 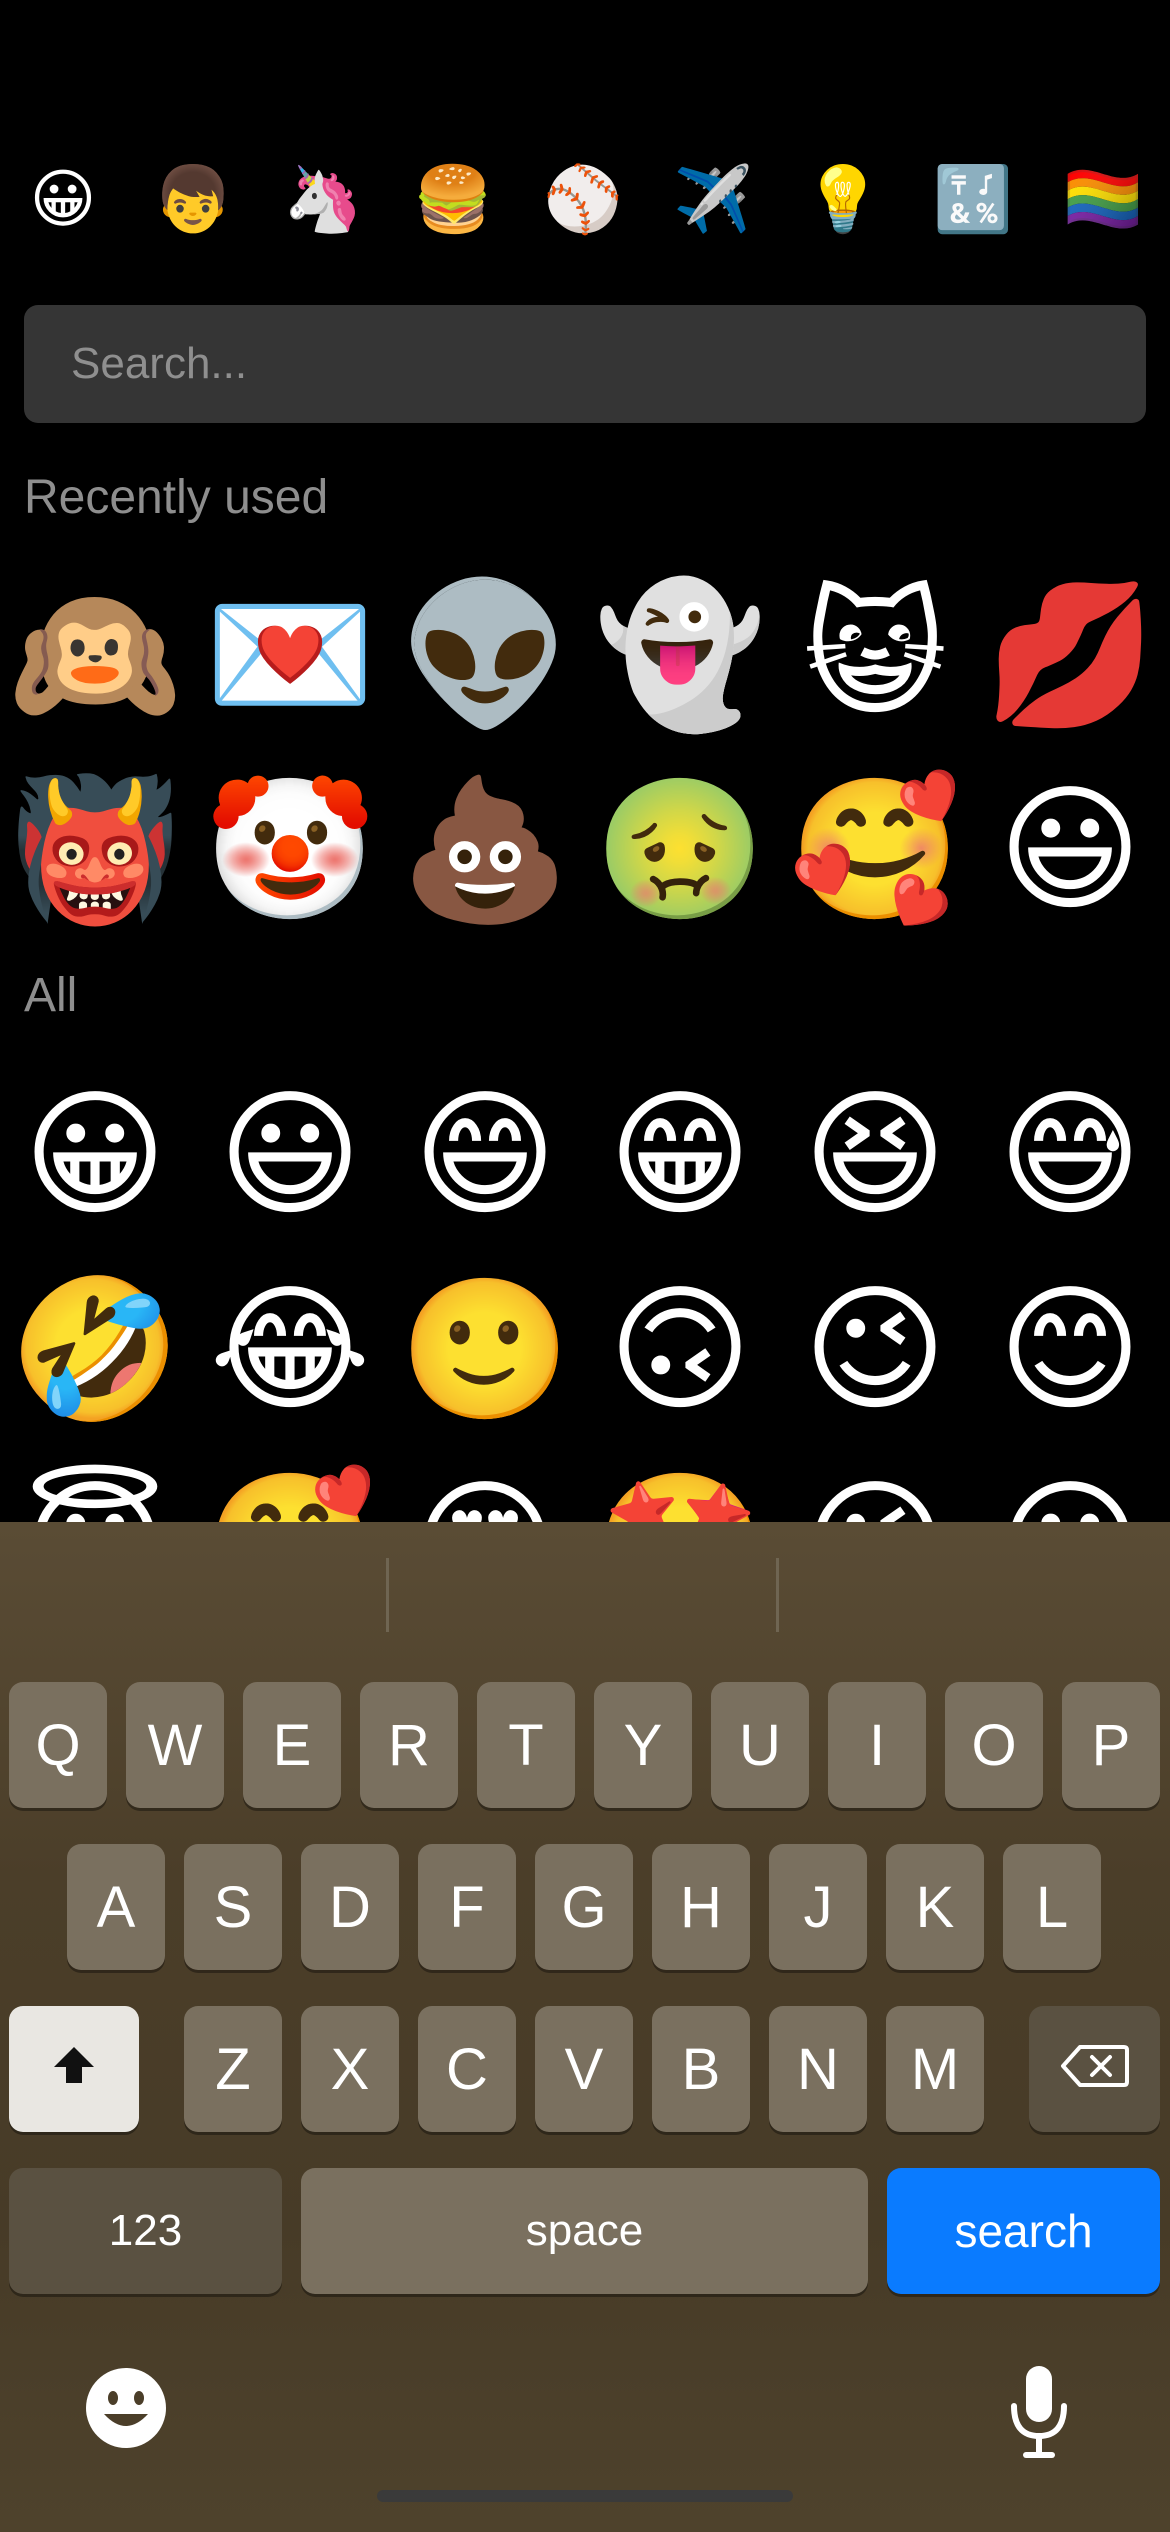 I want to click on key-o: O, so click(x=994, y=1745).